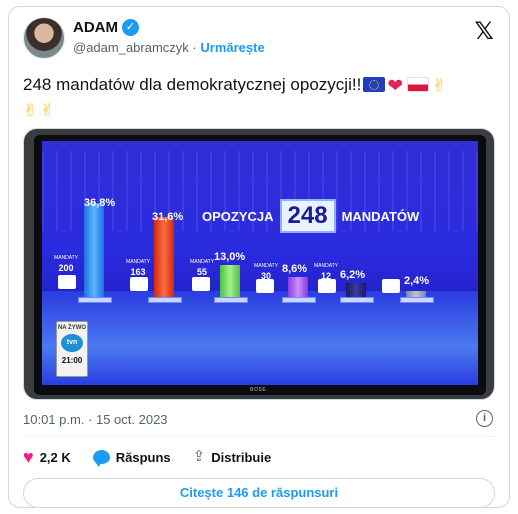 The height and width of the screenshot is (514, 518). What do you see at coordinates (199, 456) in the screenshot?
I see `share-icon: ⇪` at bounding box center [199, 456].